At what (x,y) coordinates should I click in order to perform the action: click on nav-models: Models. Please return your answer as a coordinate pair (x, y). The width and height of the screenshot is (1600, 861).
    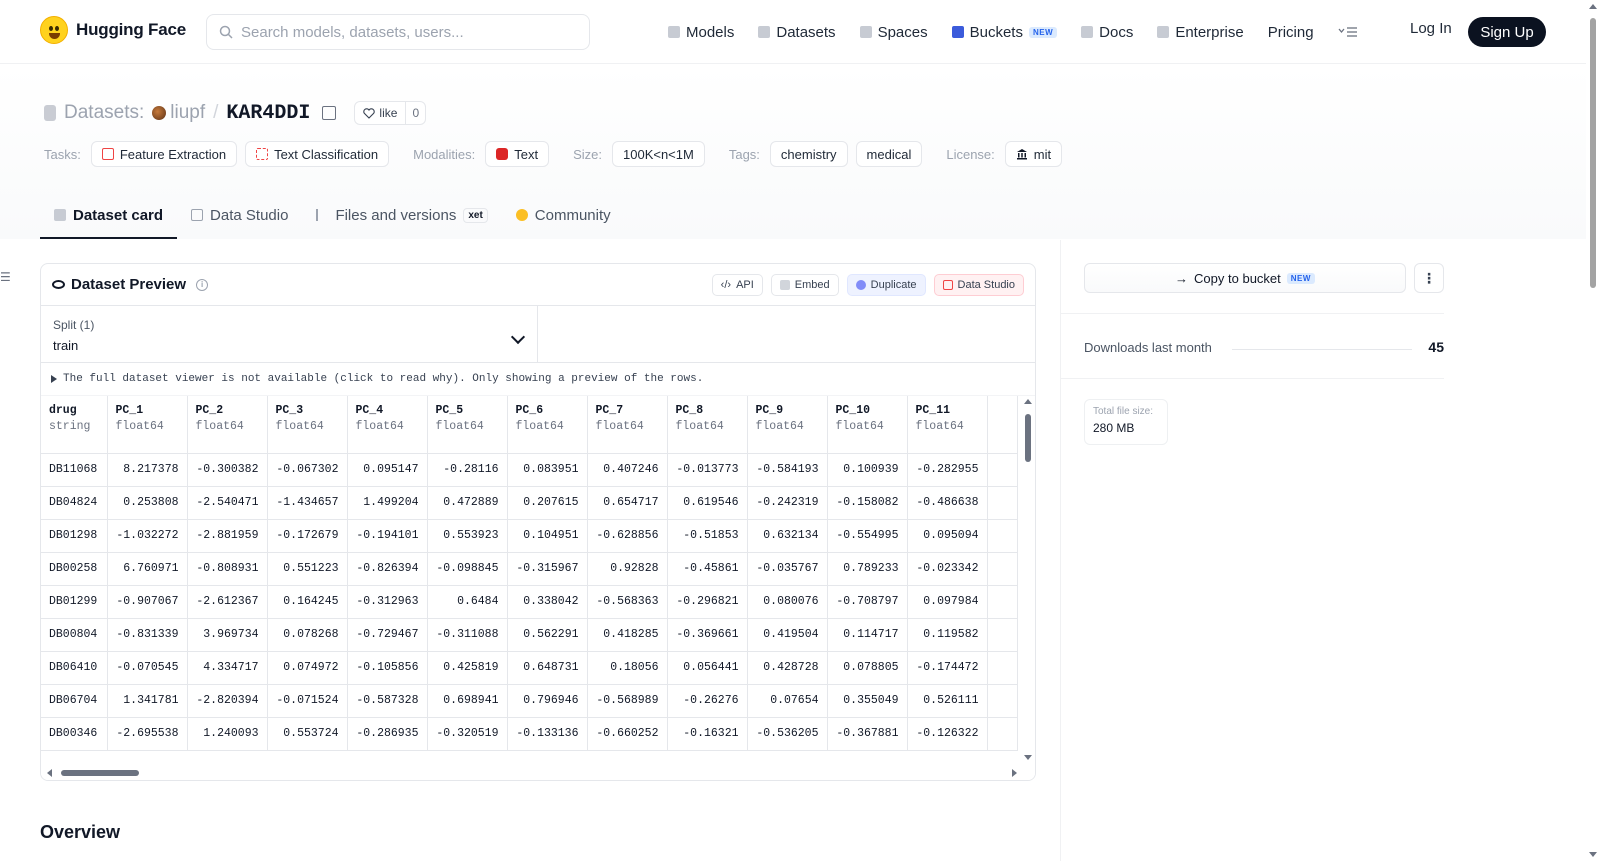
    Looking at the image, I should click on (701, 32).